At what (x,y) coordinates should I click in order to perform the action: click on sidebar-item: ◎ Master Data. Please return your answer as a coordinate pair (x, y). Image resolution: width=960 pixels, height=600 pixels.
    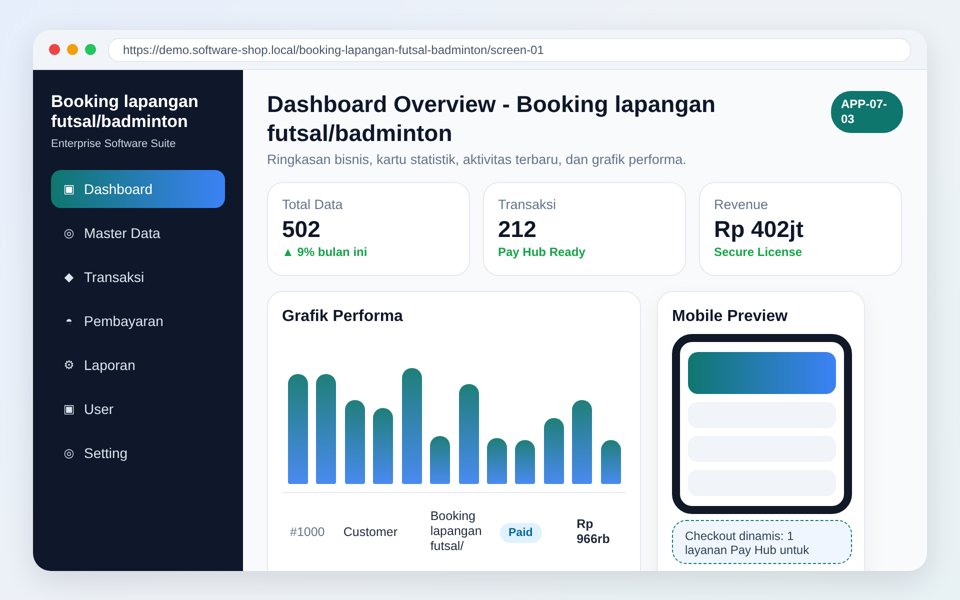
    Looking at the image, I should click on (138, 233).